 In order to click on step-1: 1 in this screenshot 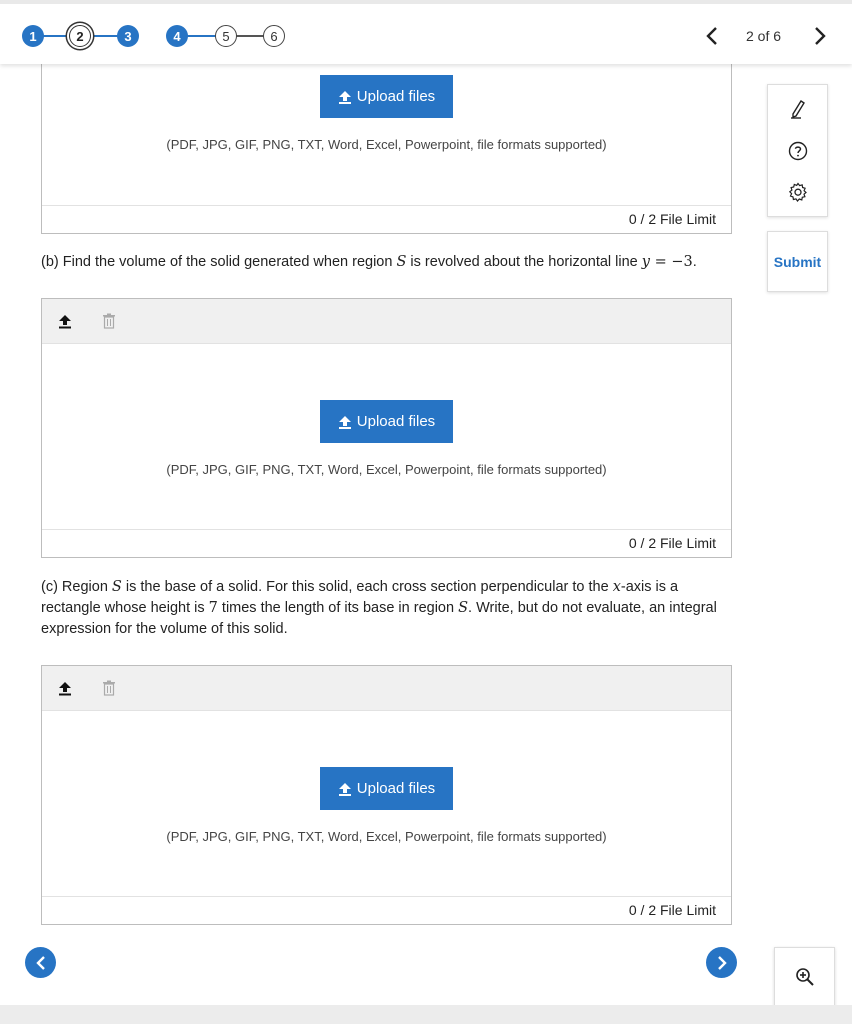, I will do `click(33, 36)`.